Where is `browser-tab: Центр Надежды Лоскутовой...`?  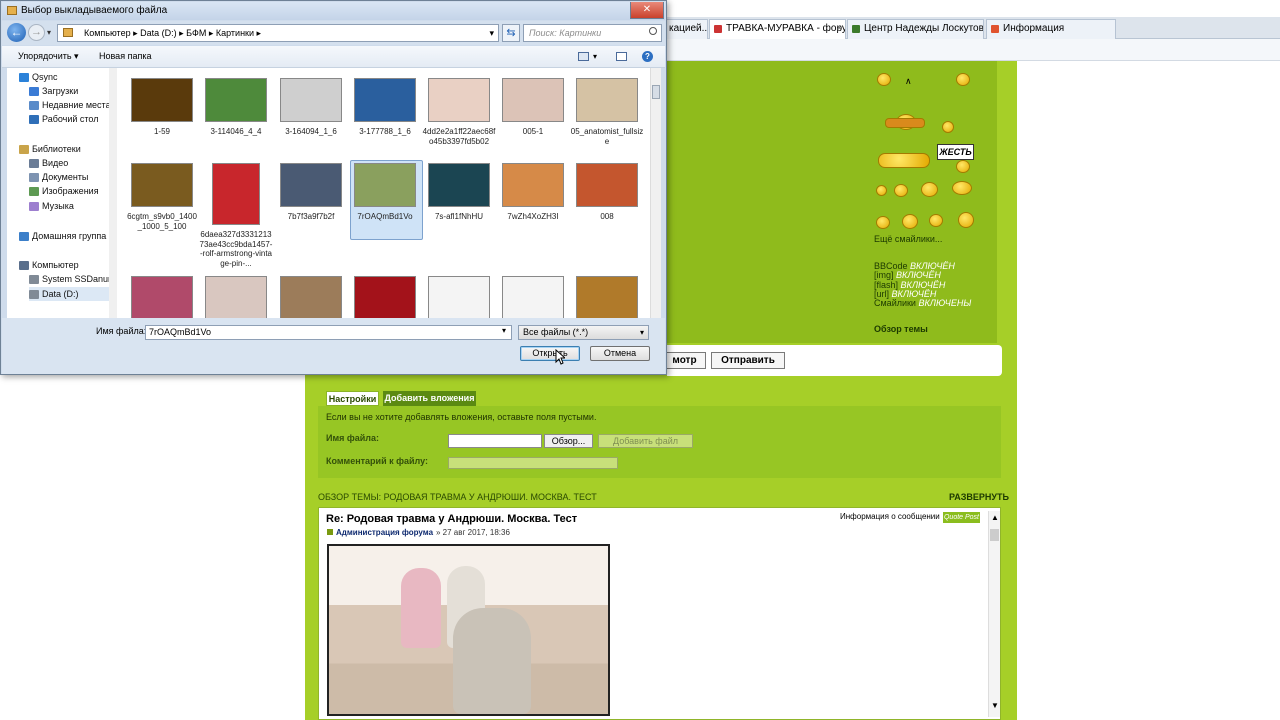
browser-tab: Центр Надежды Лоскутовой... is located at coordinates (915, 29).